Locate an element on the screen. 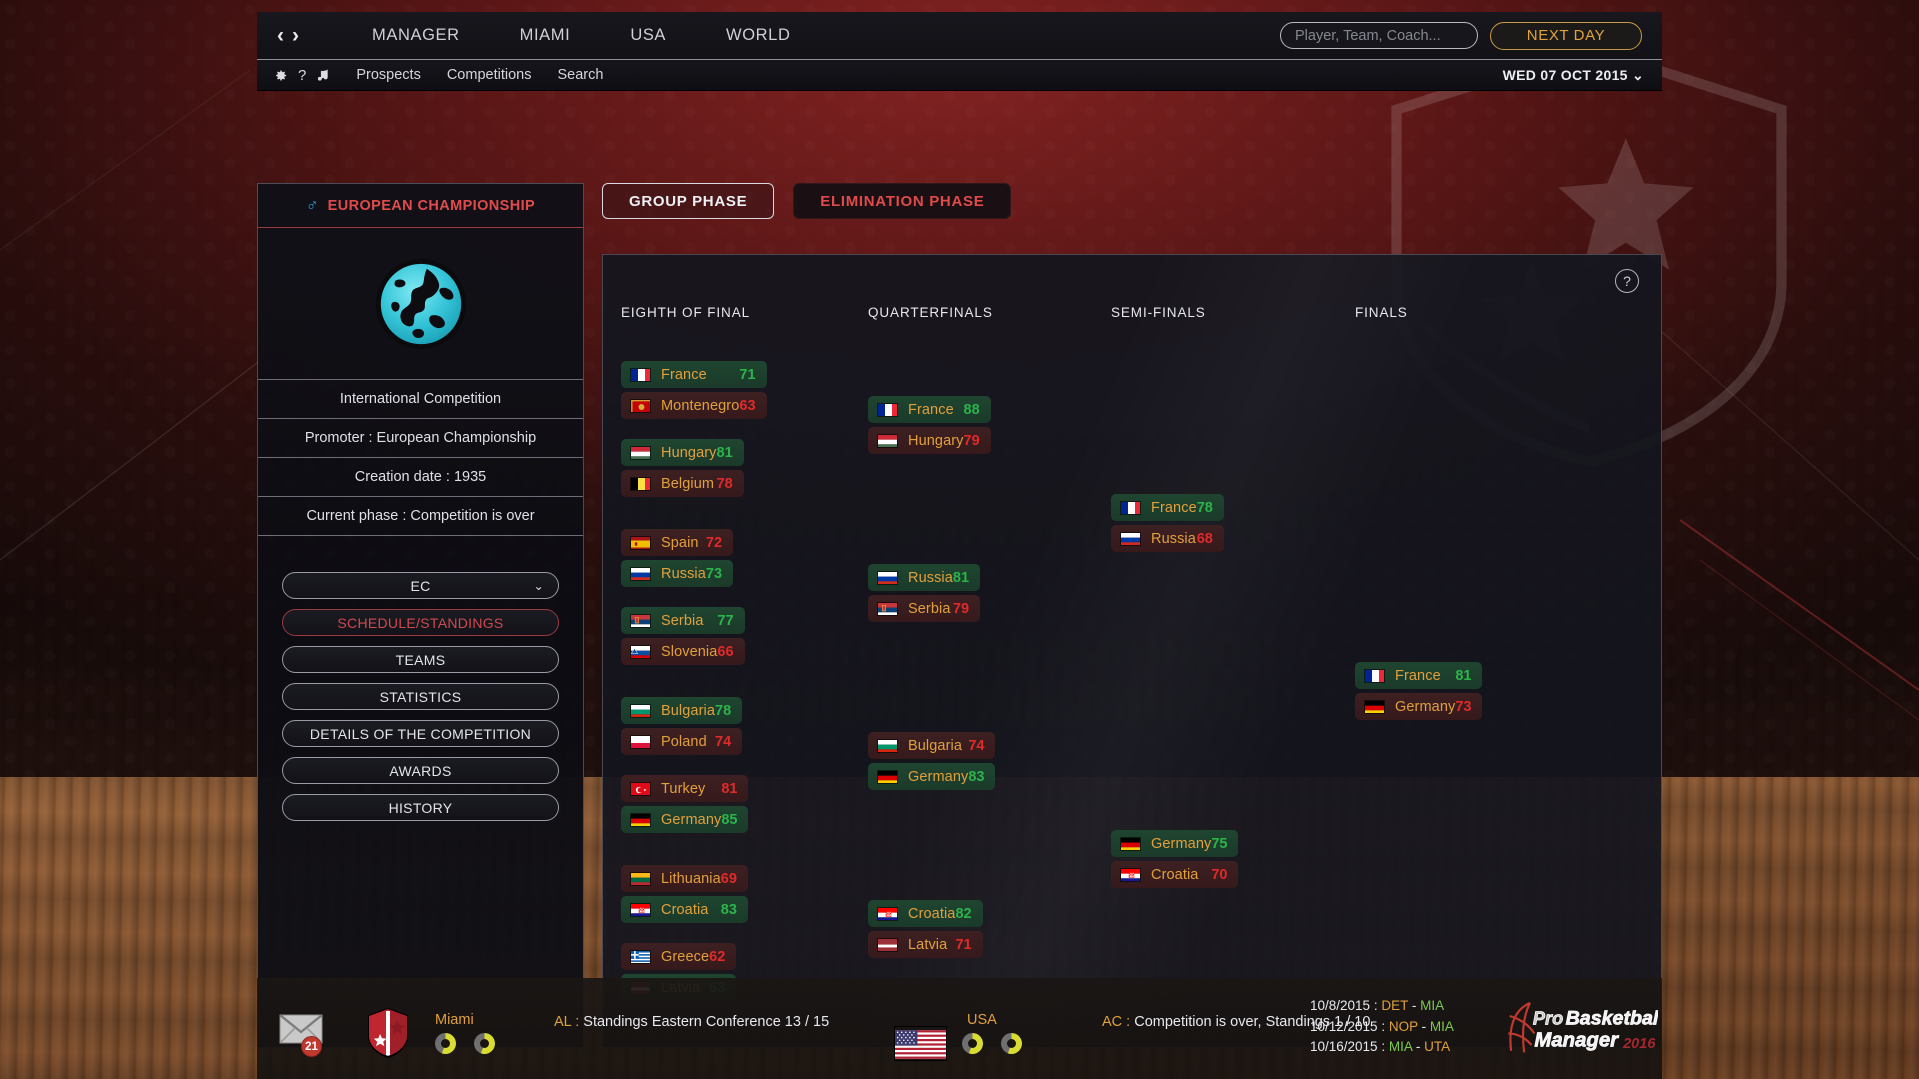  bracket-team-row: Germany 73 is located at coordinates (1419, 706).